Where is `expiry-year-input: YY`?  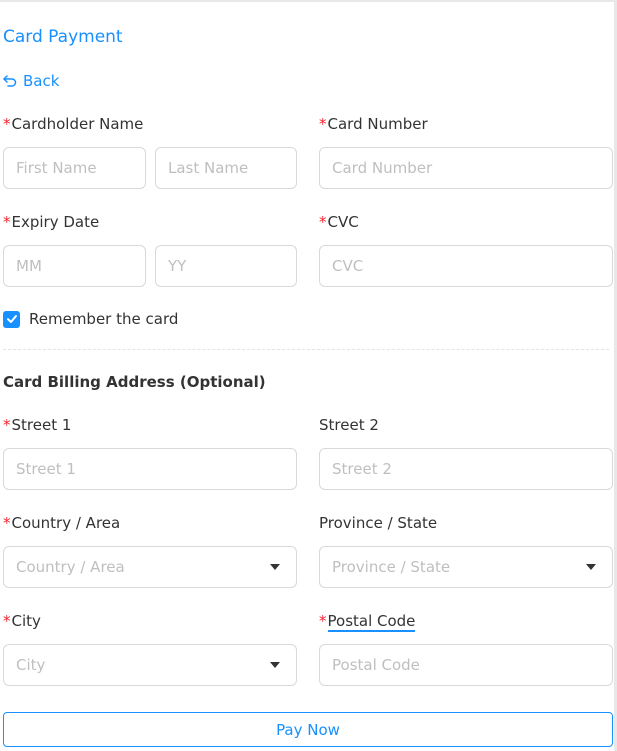 expiry-year-input: YY is located at coordinates (226, 266).